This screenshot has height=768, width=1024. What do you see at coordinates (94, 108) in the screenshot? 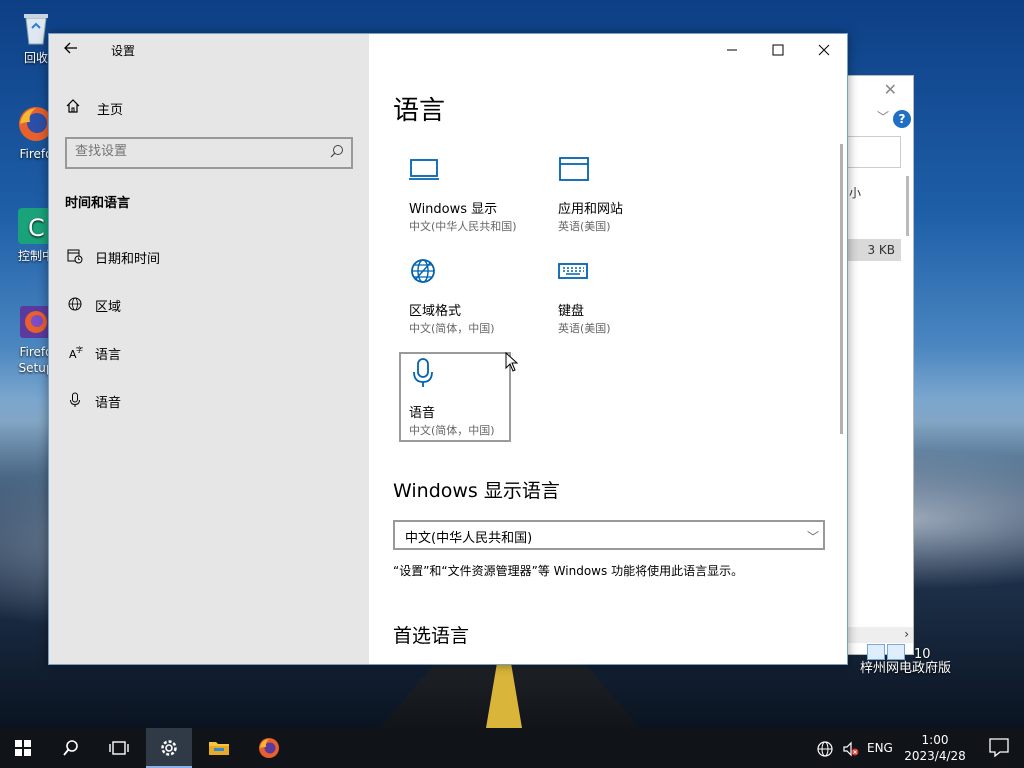
I see `home-link: 主页` at bounding box center [94, 108].